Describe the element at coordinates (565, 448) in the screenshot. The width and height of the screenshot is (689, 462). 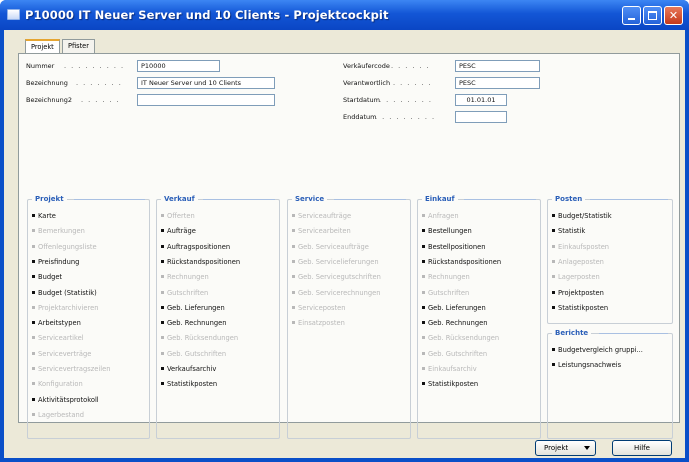
I see `projekt-menu-button: Projekt` at that location.